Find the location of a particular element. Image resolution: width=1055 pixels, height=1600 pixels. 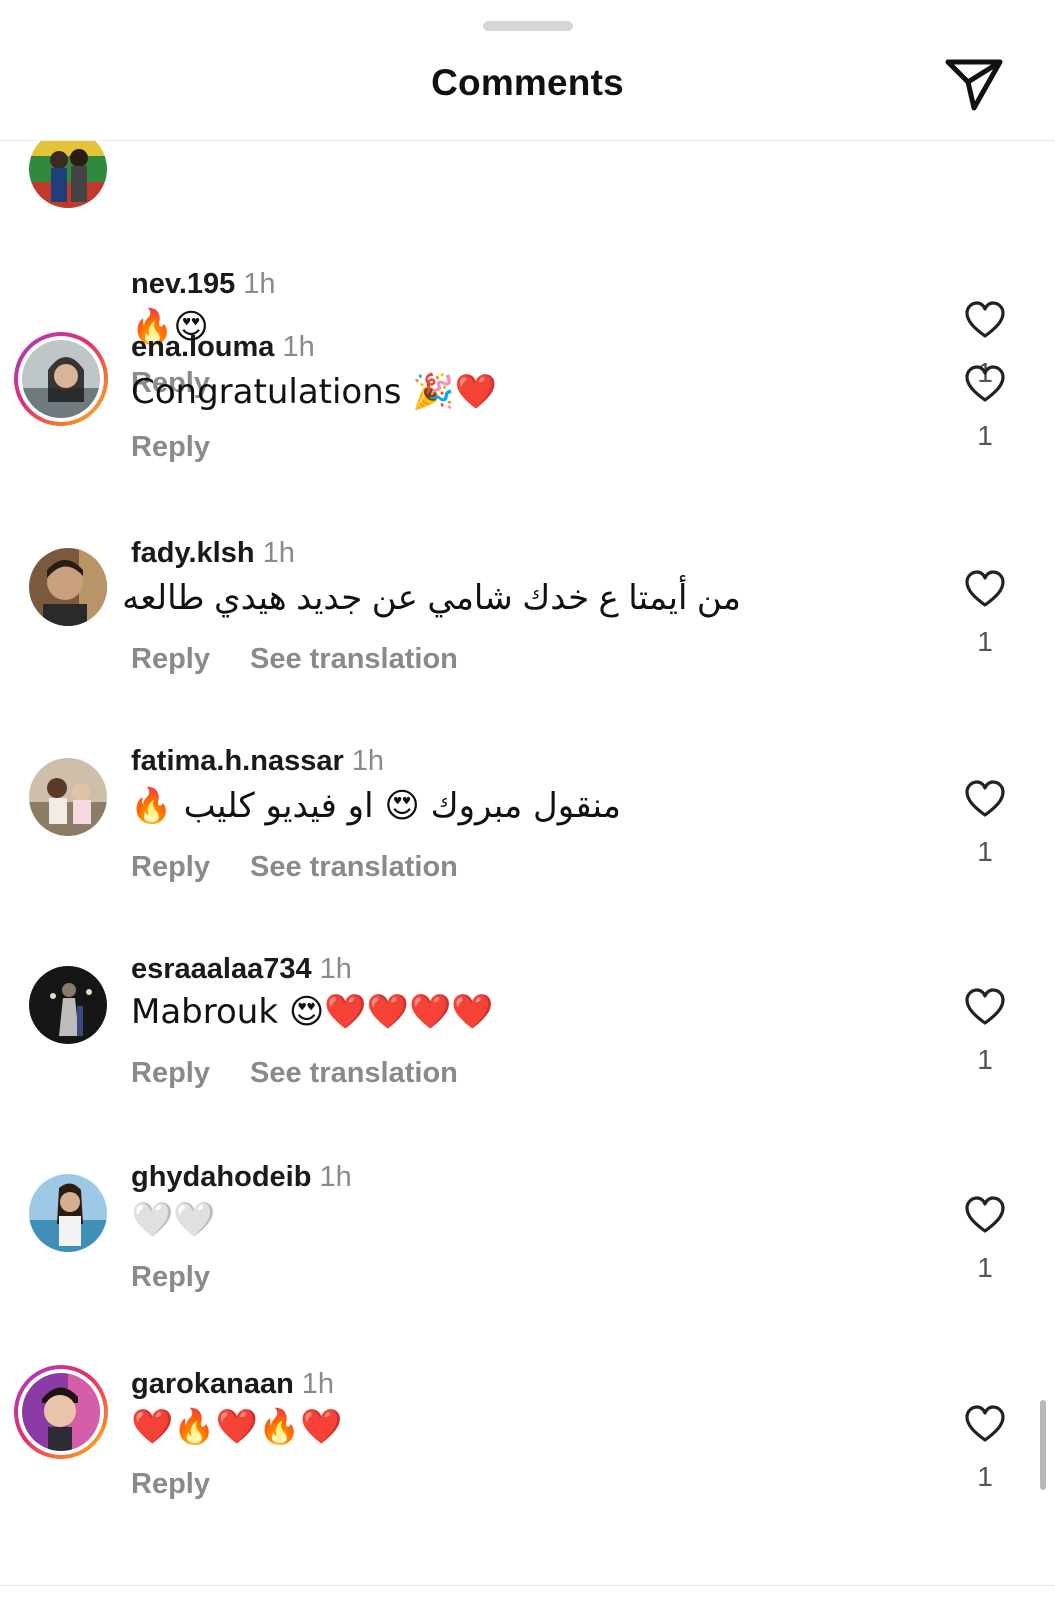

comment-username: ghydahodeib is located at coordinates (221, 1177).